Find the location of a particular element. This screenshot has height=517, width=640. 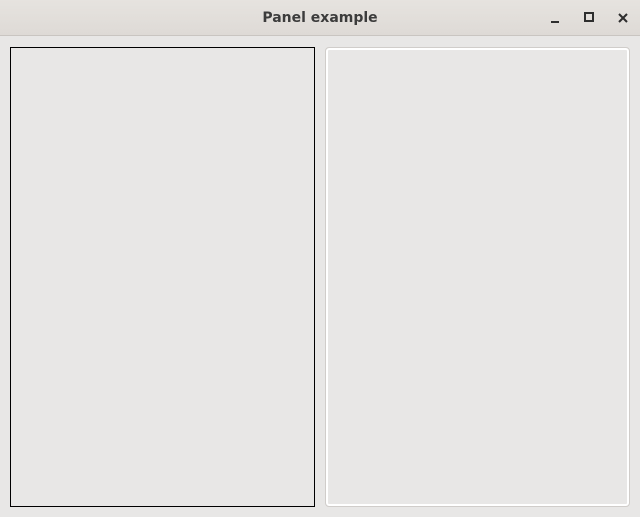

minimize-button is located at coordinates (555, 18).